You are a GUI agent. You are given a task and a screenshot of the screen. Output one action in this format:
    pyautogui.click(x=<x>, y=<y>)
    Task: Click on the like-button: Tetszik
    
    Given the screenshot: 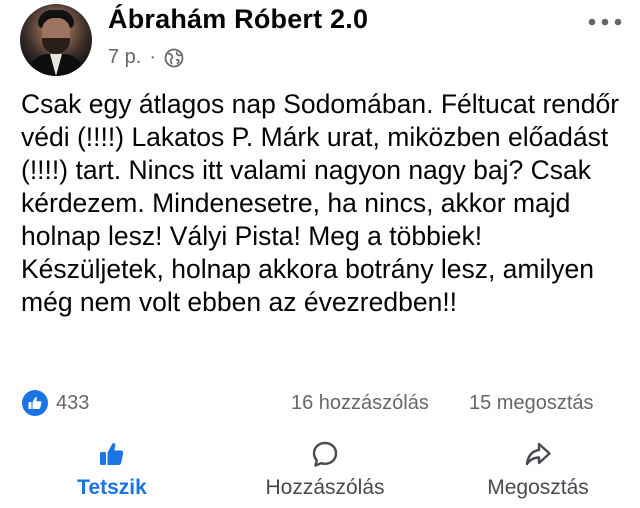 What is the action you would take?
    pyautogui.click(x=112, y=469)
    